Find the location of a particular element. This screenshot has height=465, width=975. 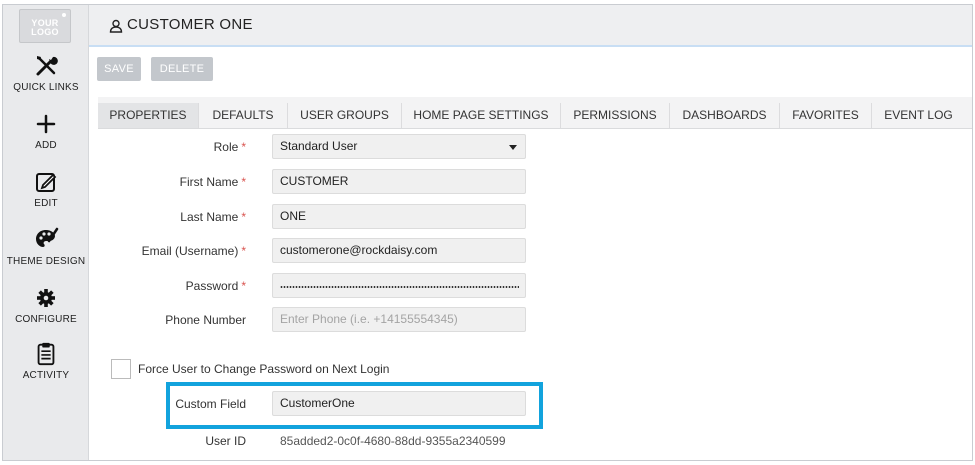

save-button: SAVE is located at coordinates (119, 69).